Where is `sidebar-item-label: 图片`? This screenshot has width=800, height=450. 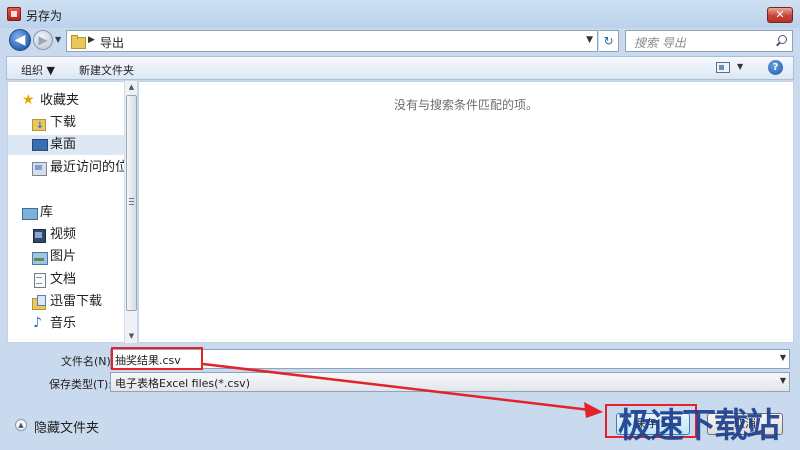
sidebar-item-label: 图片 is located at coordinates (63, 256).